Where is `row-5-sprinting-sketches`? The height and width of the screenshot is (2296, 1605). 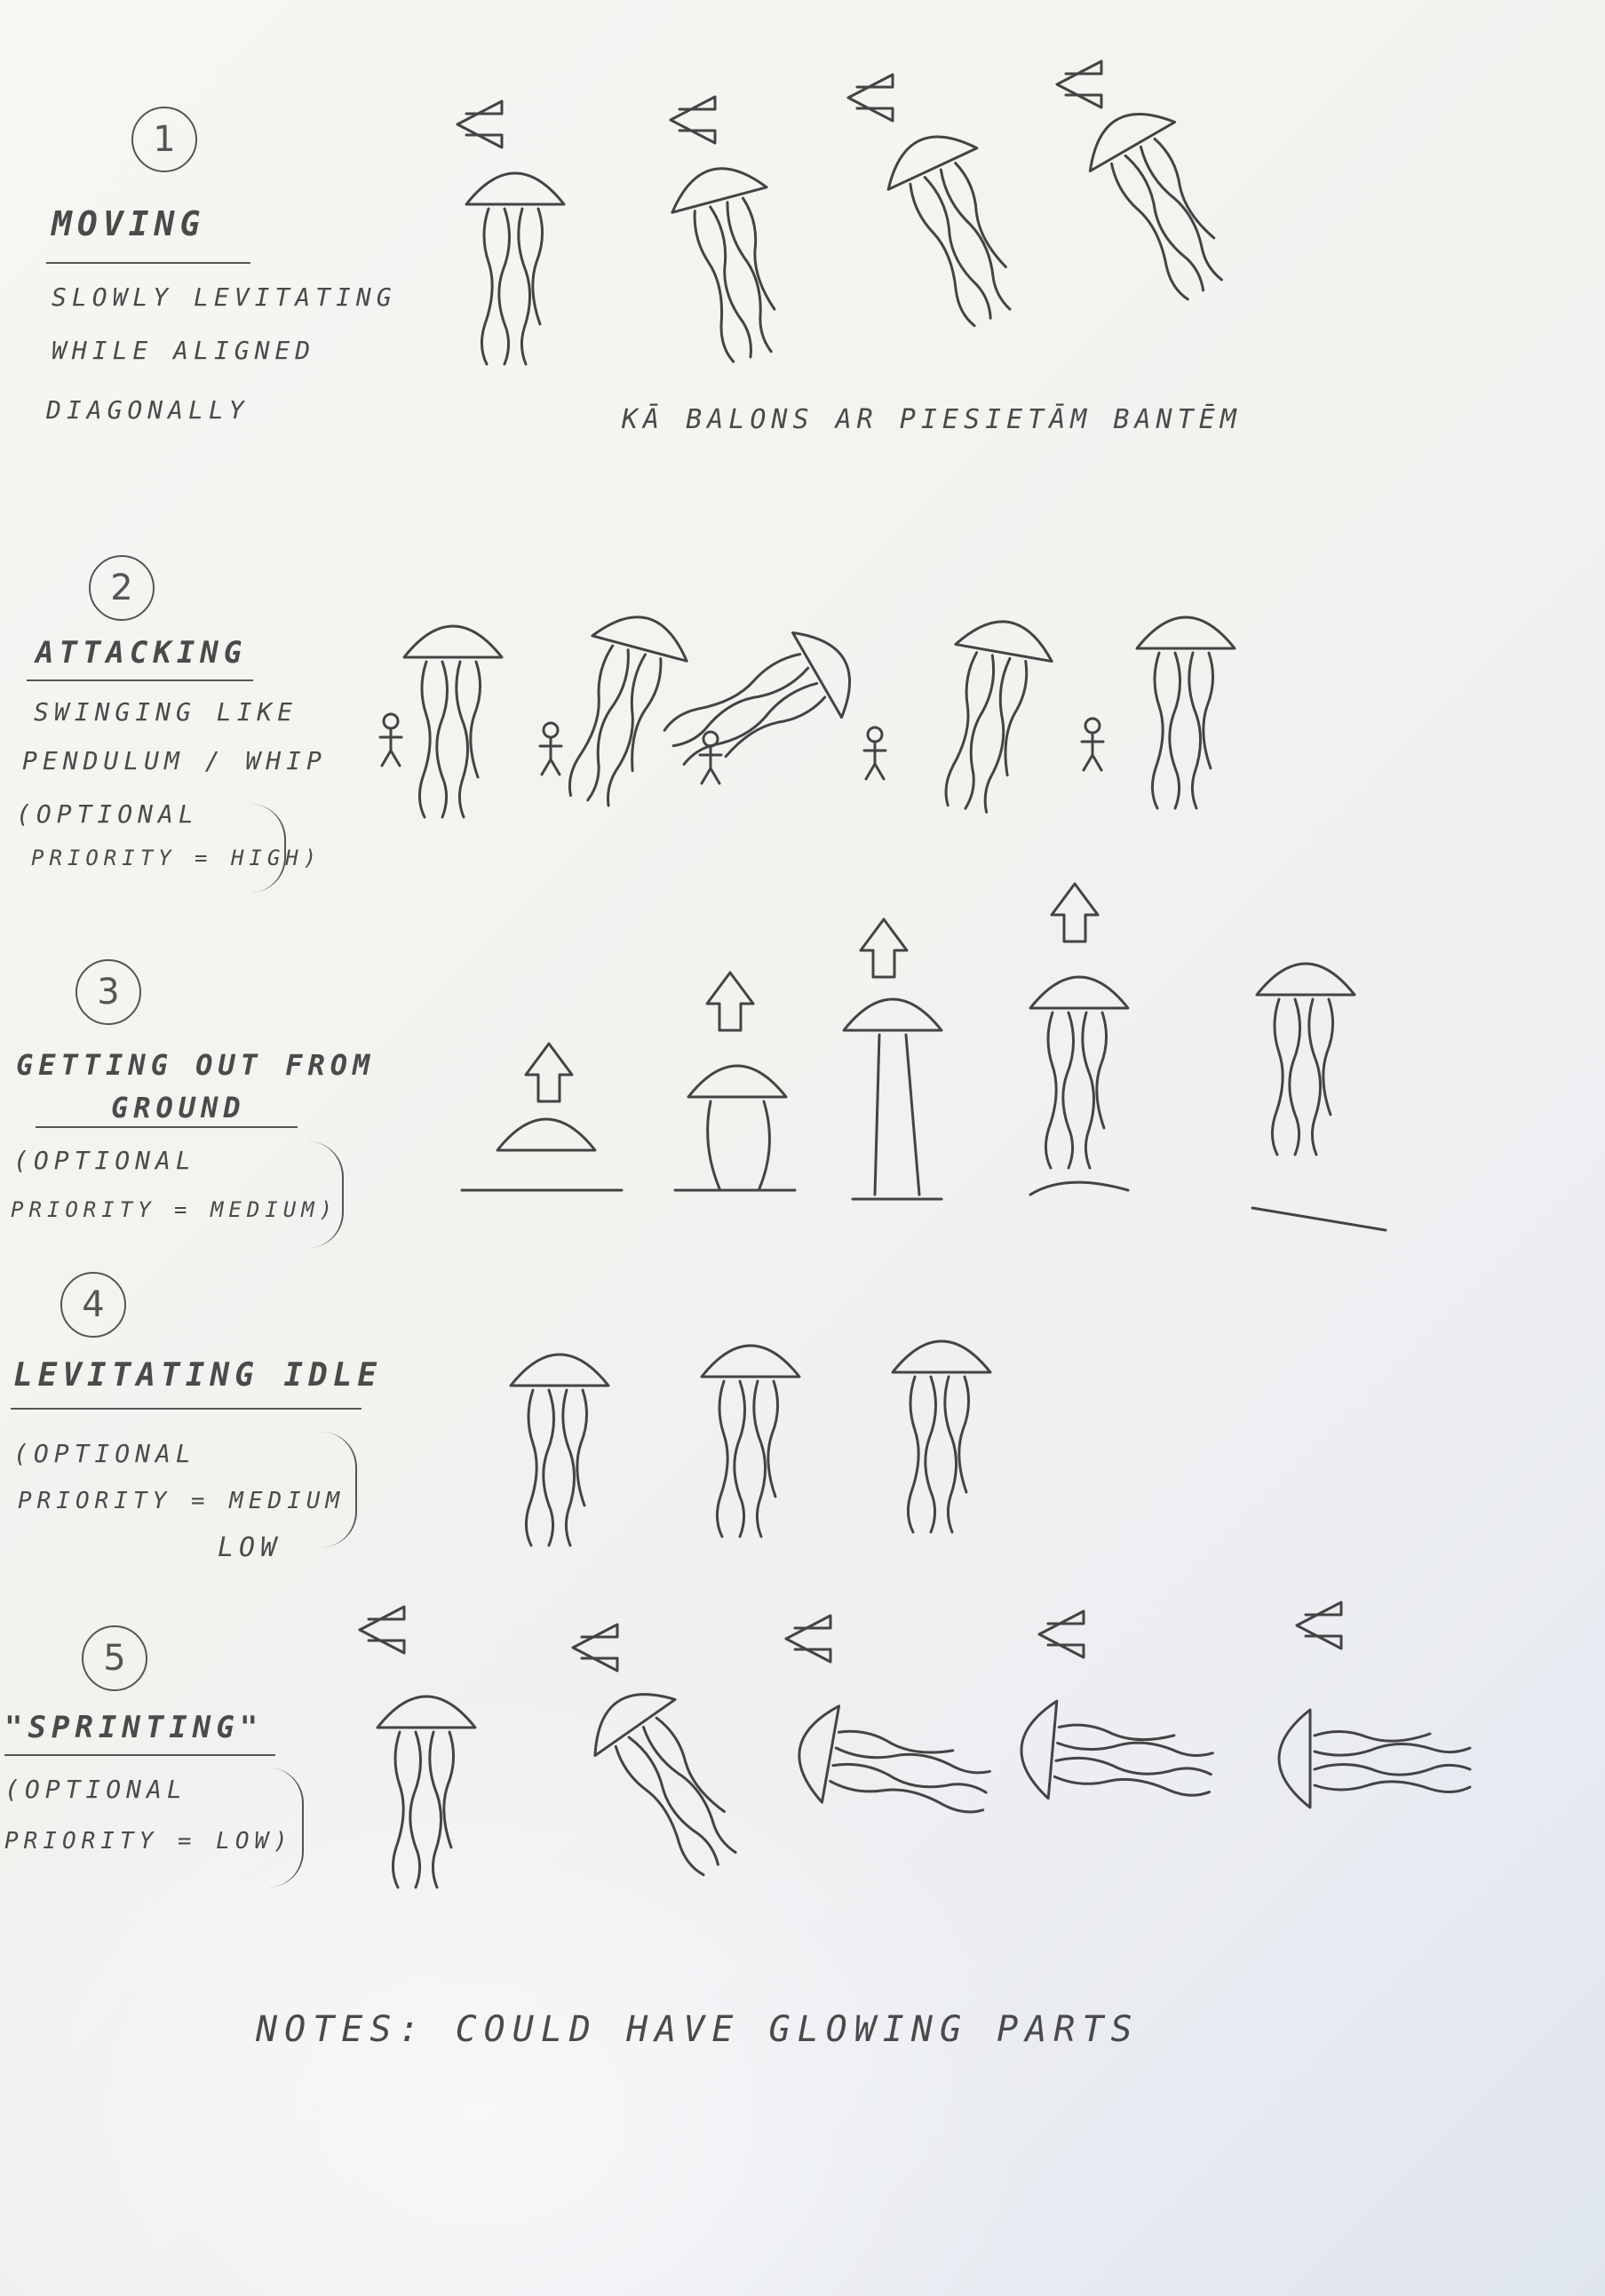 row-5-sprinting-sketches is located at coordinates (915, 1745).